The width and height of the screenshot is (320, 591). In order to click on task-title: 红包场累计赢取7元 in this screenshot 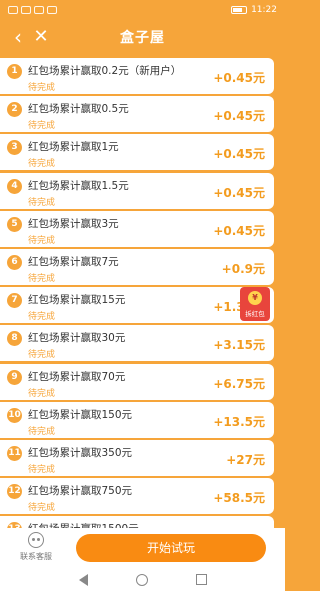, I will do `click(73, 262)`.